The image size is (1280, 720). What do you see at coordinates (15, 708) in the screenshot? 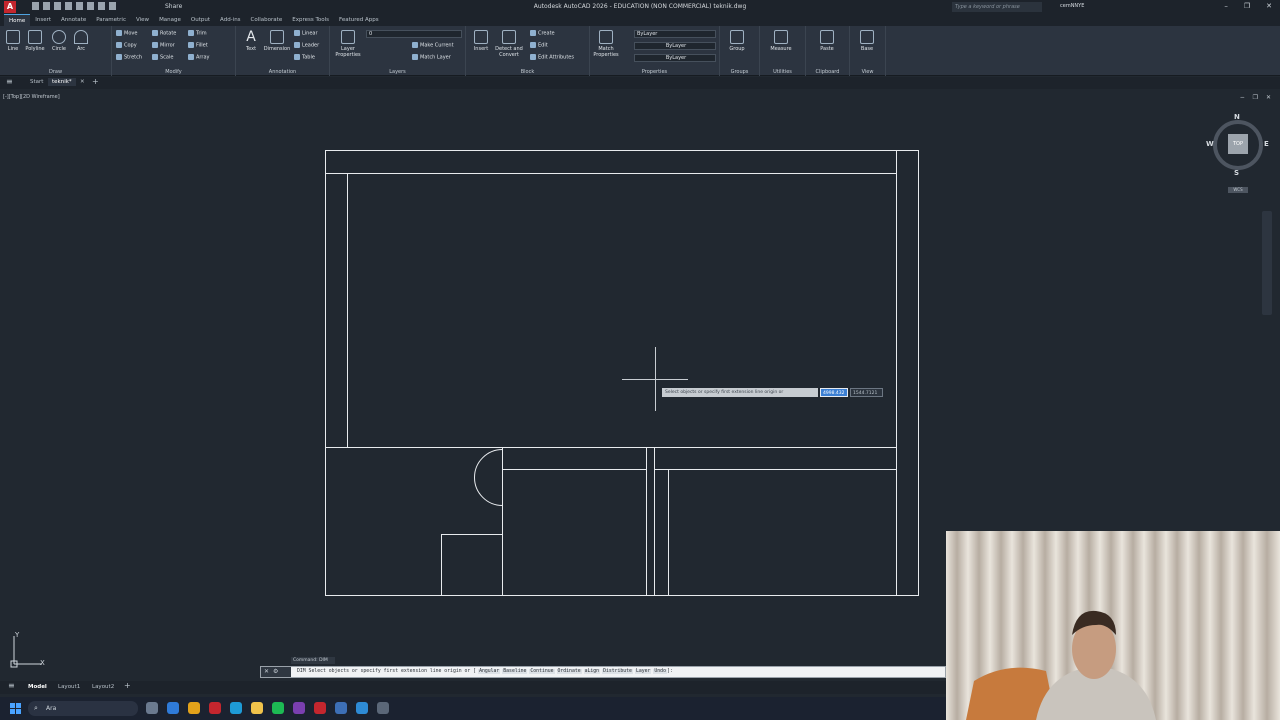
I see `windows-start-icon` at bounding box center [15, 708].